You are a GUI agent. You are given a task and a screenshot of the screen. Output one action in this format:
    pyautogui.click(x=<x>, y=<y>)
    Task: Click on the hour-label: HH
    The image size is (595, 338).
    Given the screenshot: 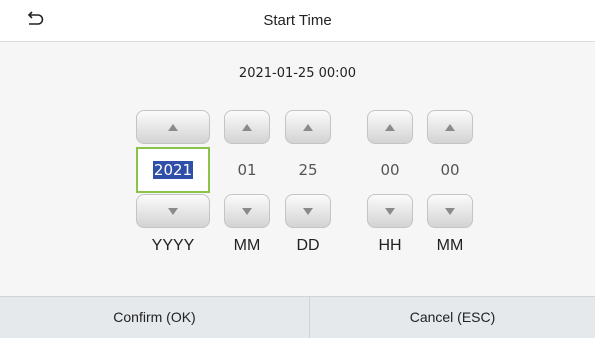 What is the action you would take?
    pyautogui.click(x=390, y=245)
    